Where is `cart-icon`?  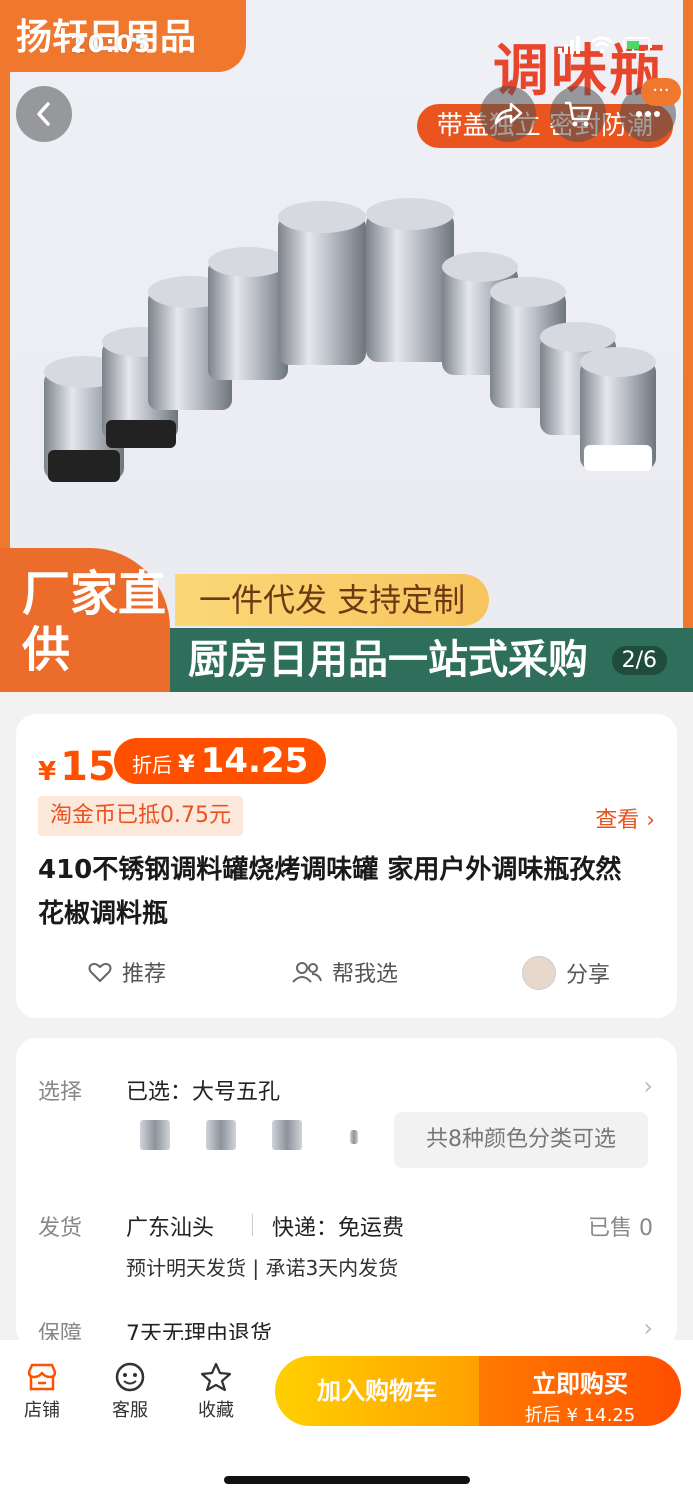
cart-icon is located at coordinates (579, 114).